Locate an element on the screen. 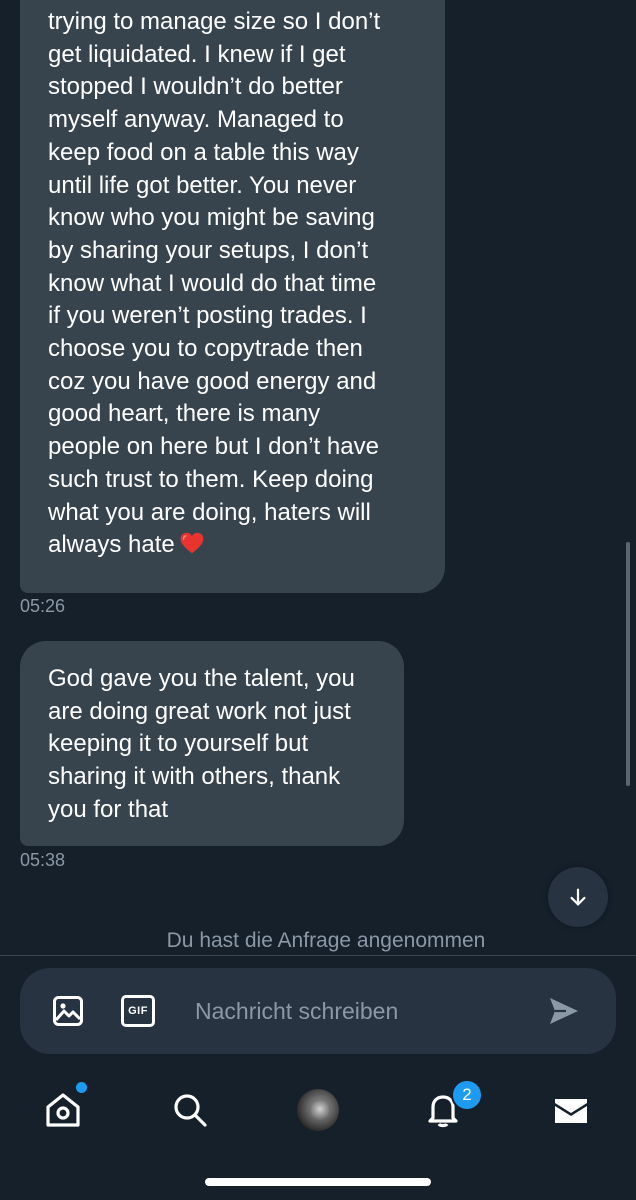  nav-search is located at coordinates (190, 1110).